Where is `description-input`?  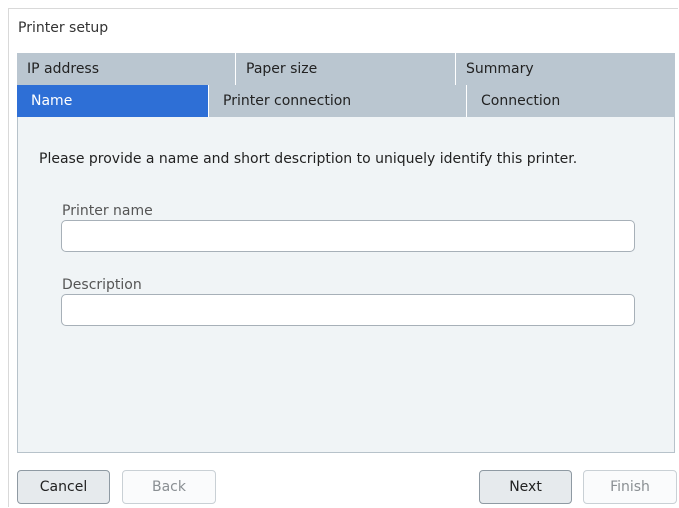 description-input is located at coordinates (348, 310).